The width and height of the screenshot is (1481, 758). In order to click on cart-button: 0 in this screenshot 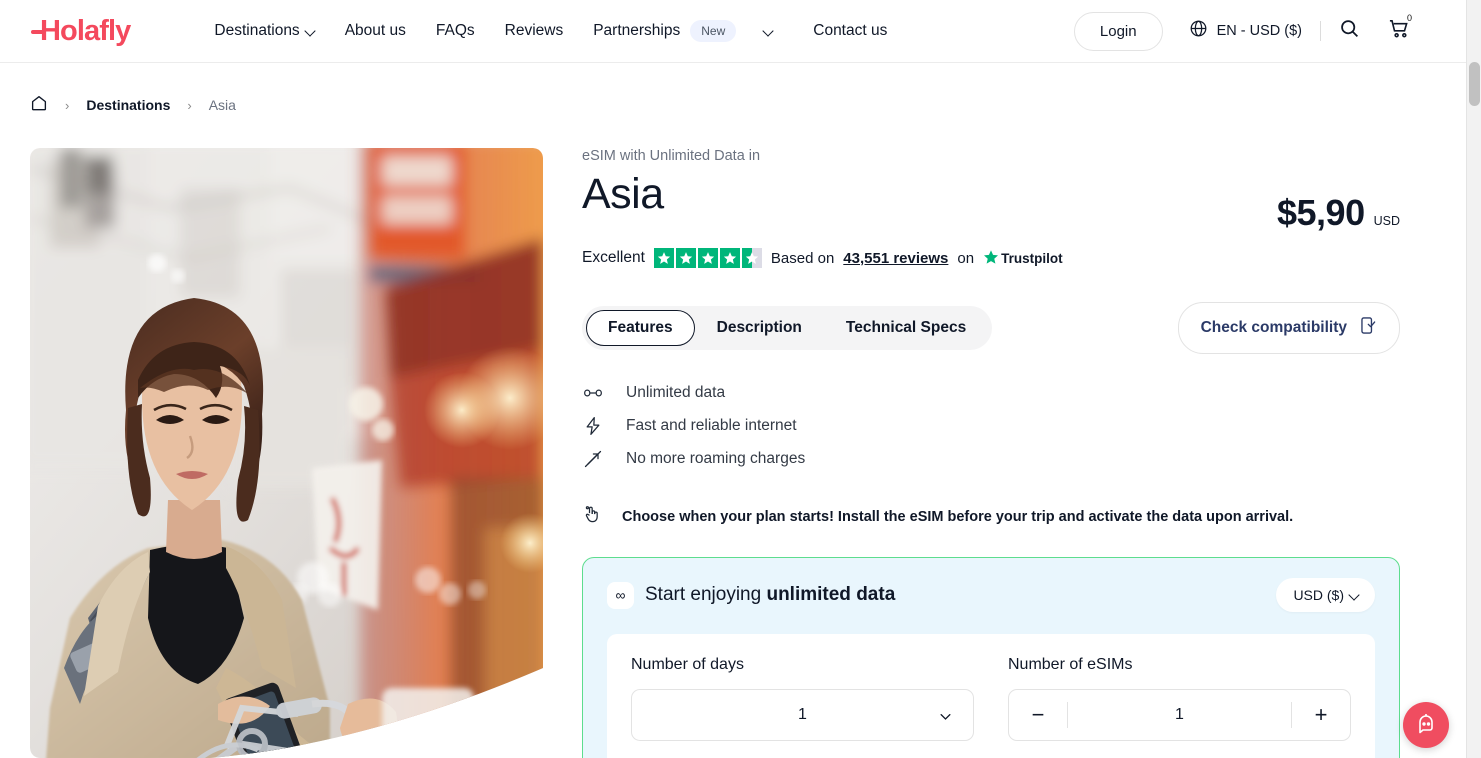, I will do `click(1400, 29)`.